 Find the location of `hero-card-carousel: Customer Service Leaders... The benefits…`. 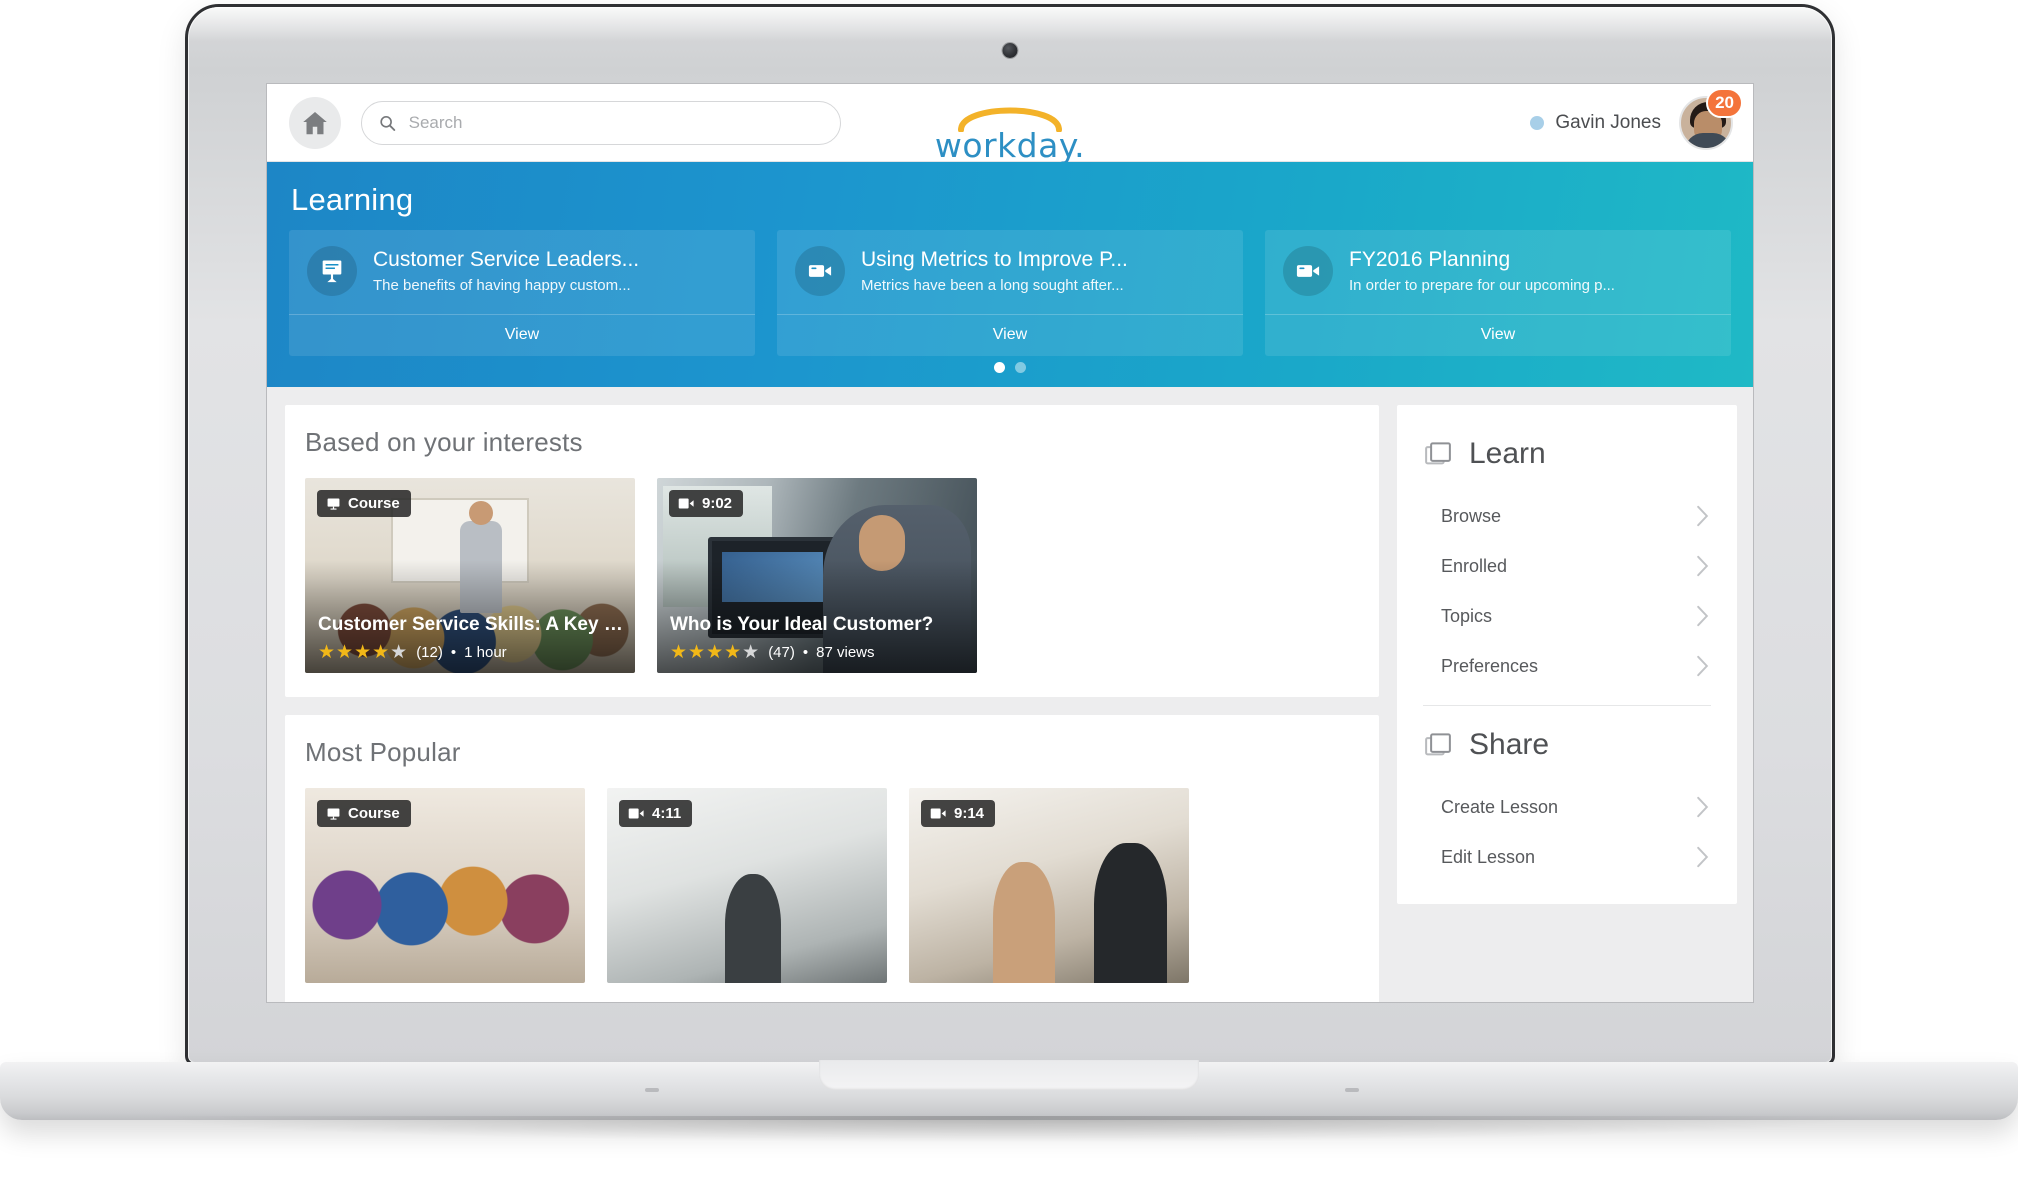

hero-card-carousel: Customer Service Leaders... The benefits… is located at coordinates (1010, 293).